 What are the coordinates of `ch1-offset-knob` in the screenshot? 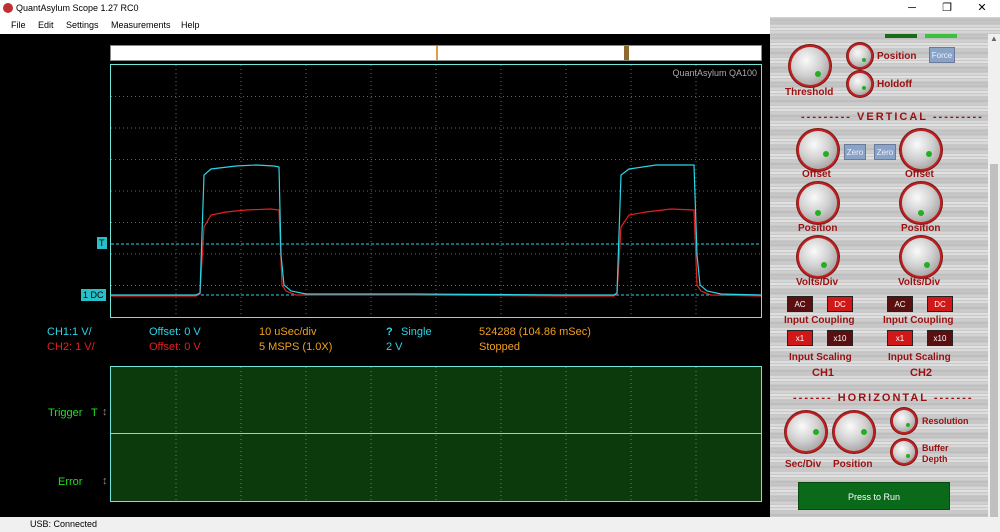 It's located at (818, 150).